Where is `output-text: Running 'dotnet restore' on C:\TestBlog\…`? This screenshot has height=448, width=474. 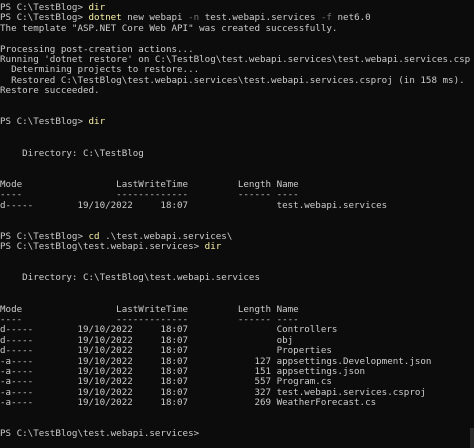 output-text: Running 'dotnet restore' on C:\TestBlog\… is located at coordinates (237, 59).